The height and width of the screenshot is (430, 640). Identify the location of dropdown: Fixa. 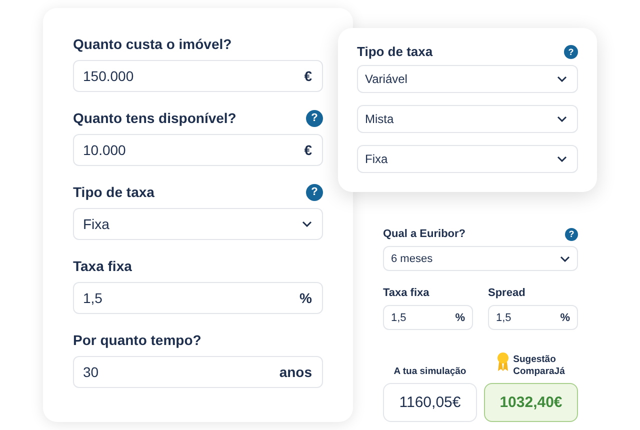
(198, 224).